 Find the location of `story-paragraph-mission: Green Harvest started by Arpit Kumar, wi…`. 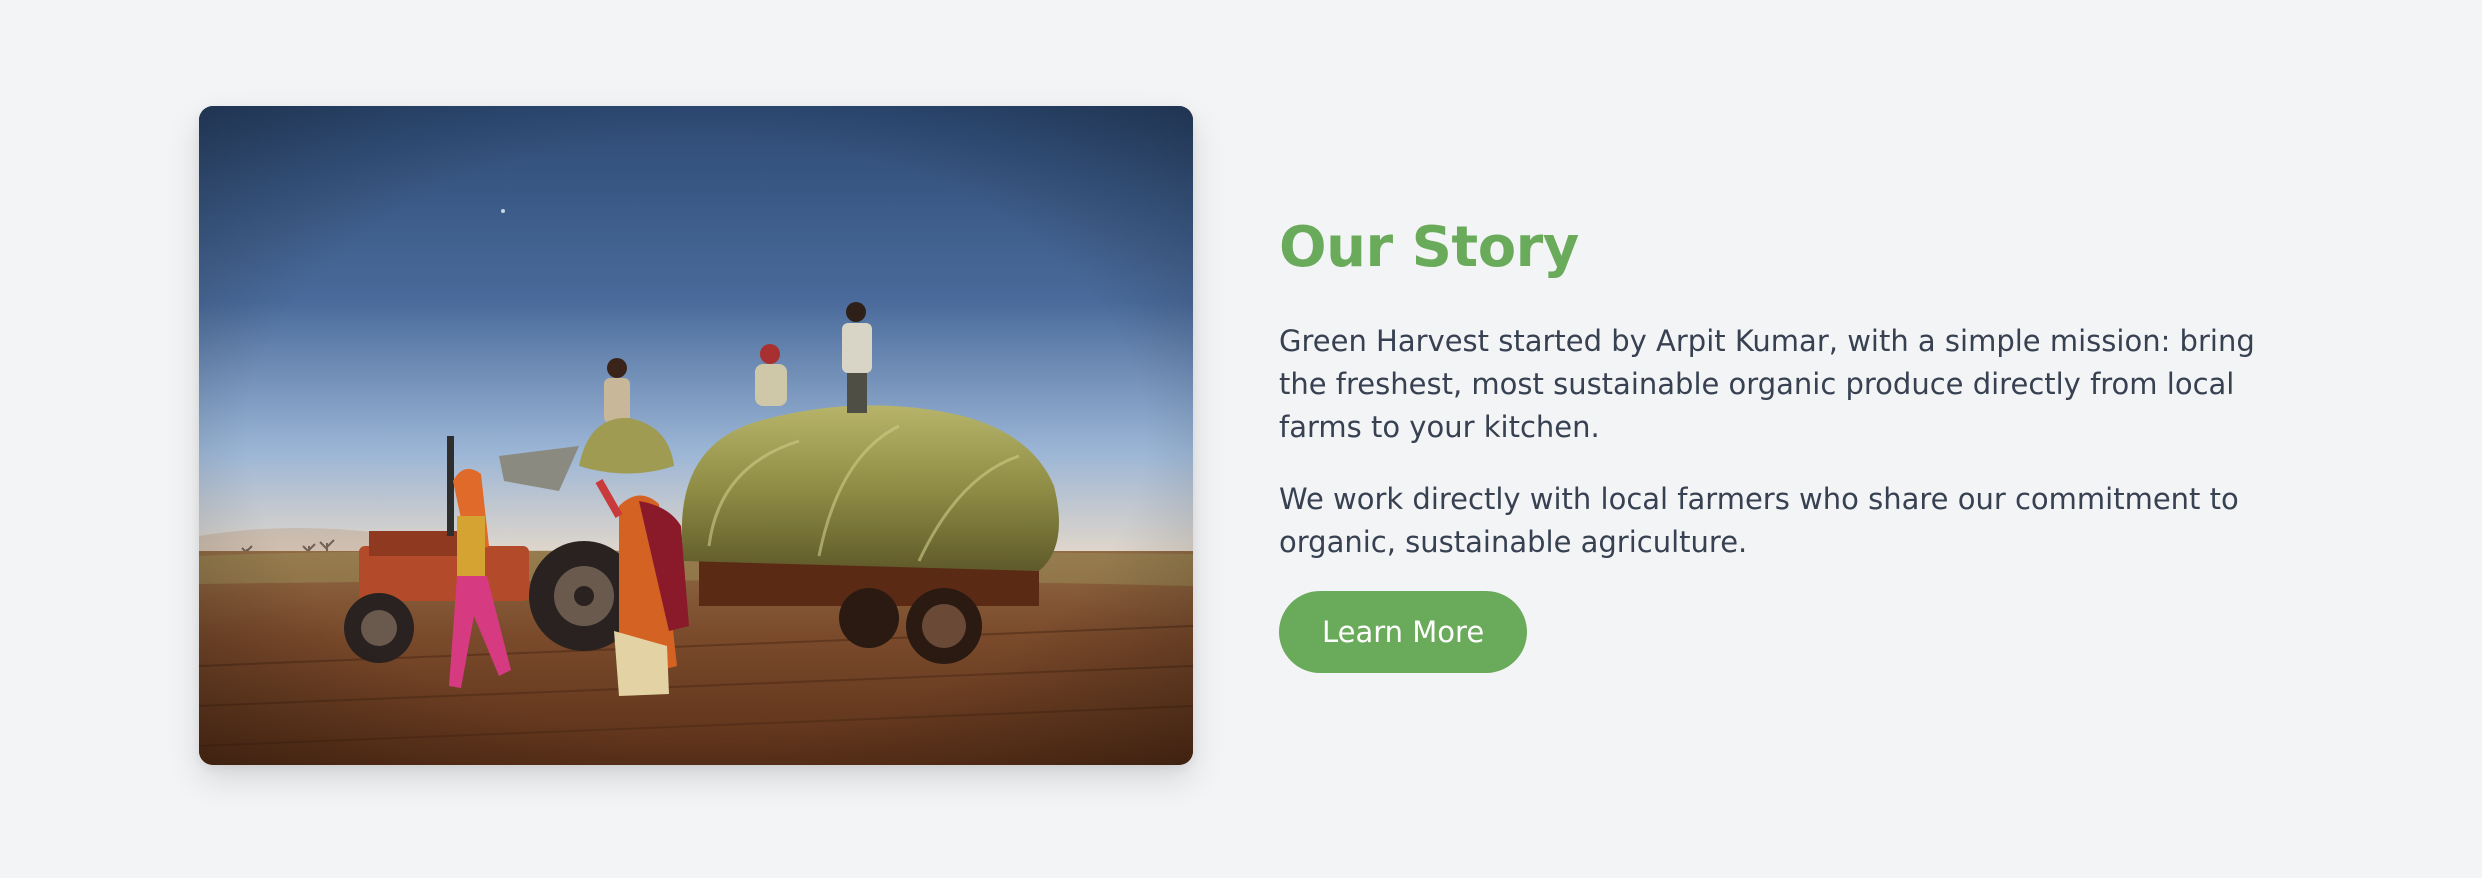

story-paragraph-mission: Green Harvest started by Arpit Kumar, wi… is located at coordinates (1767, 384).